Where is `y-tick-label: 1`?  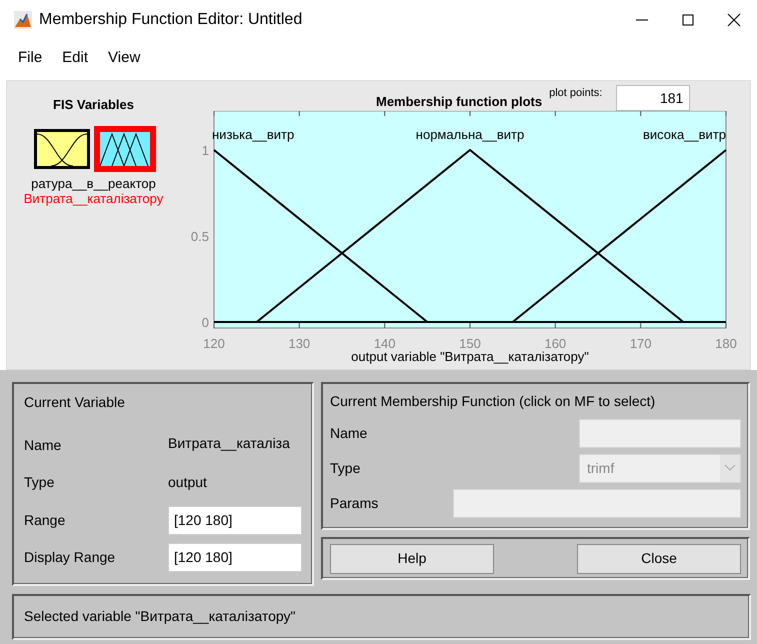
y-tick-label: 1 is located at coordinates (205, 150).